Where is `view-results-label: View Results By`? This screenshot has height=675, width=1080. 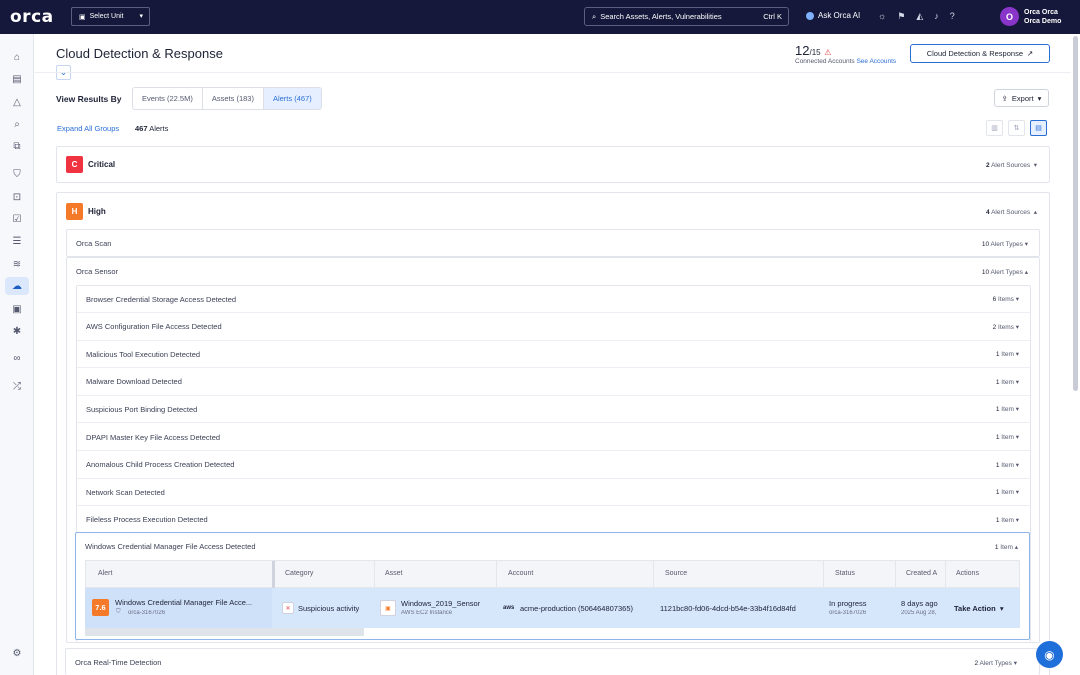 view-results-label: View Results By is located at coordinates (89, 99).